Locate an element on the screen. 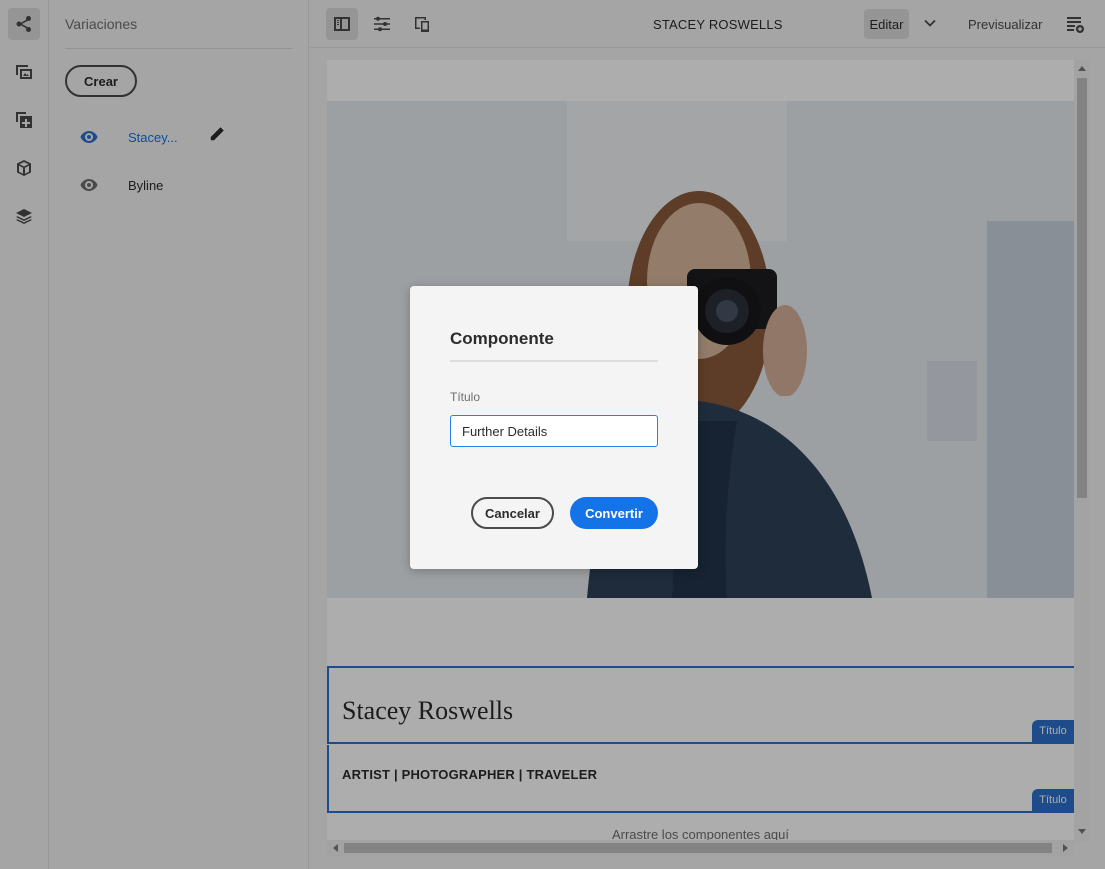 This screenshot has width=1105, height=869. convert-button: Convertir is located at coordinates (614, 513).